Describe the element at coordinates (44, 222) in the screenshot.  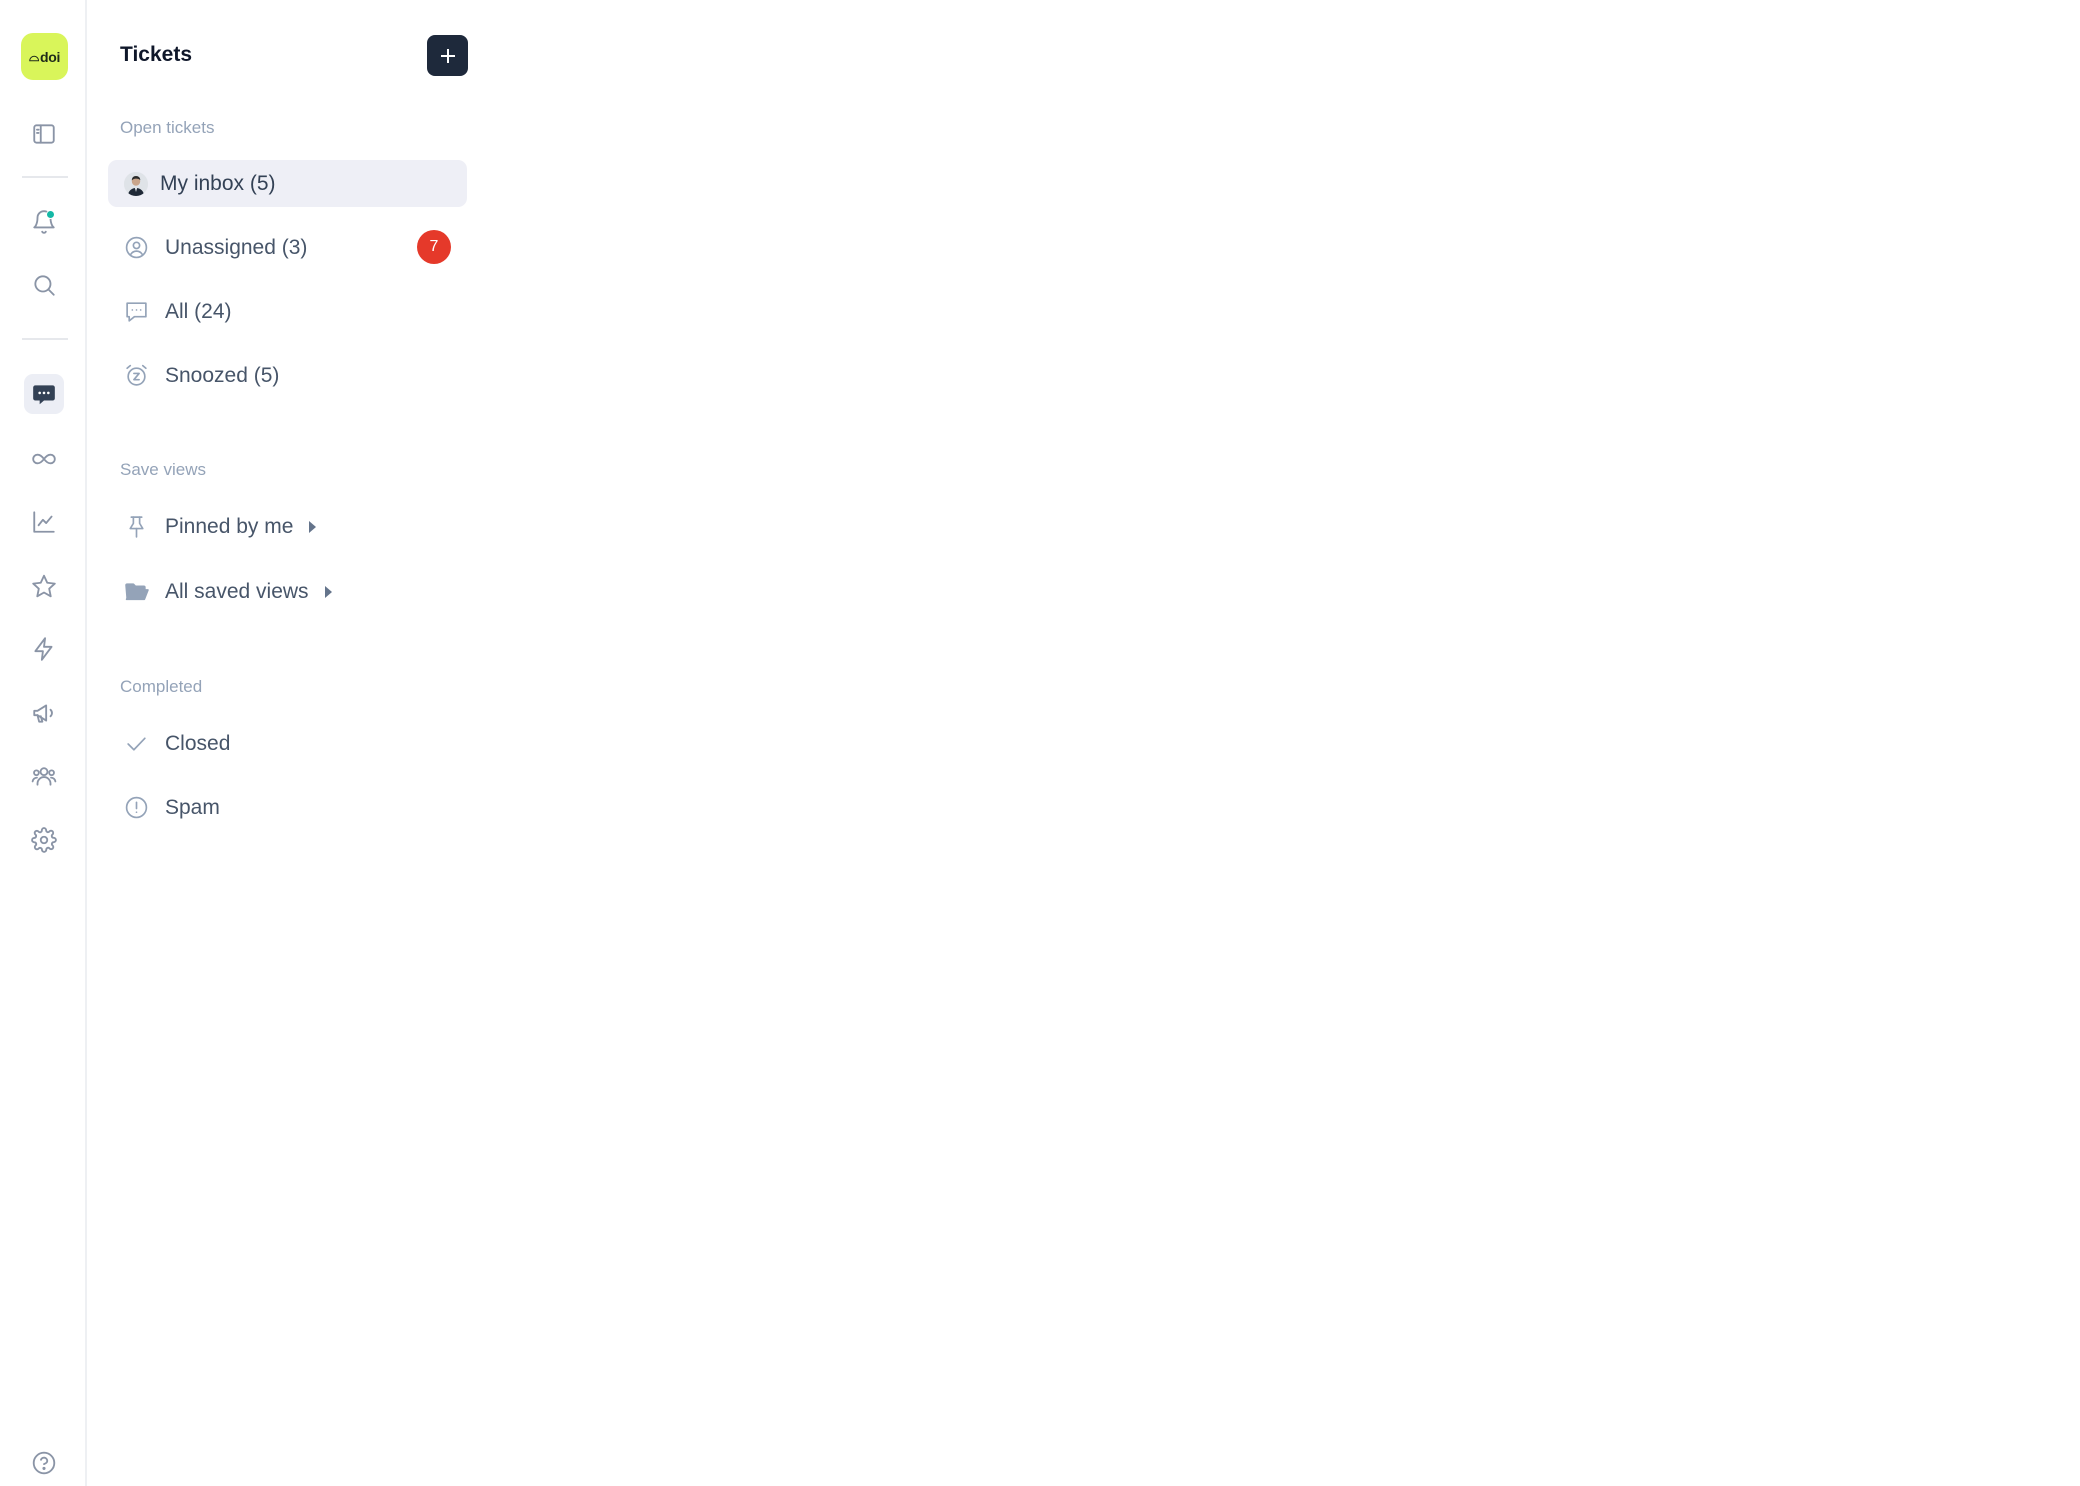
I see `notifications-button` at that location.